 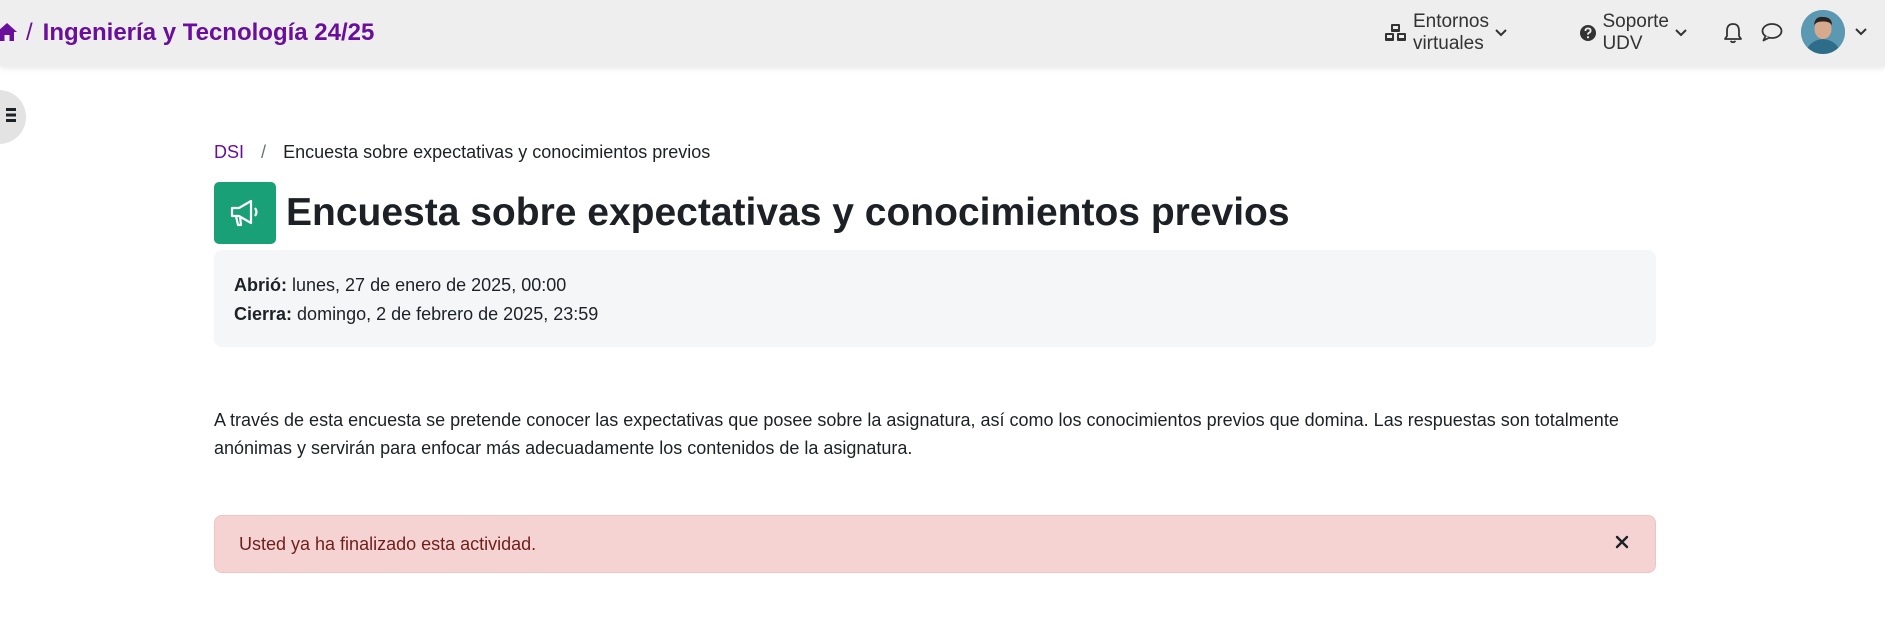 What do you see at coordinates (1450, 32) in the screenshot?
I see `entornos-virtuales-label: Entornos virtuales` at bounding box center [1450, 32].